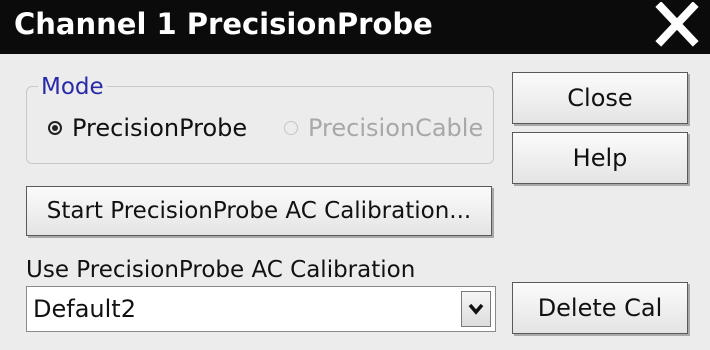 The height and width of the screenshot is (350, 710). Describe the element at coordinates (261, 309) in the screenshot. I see `calibration-select: Default2` at that location.